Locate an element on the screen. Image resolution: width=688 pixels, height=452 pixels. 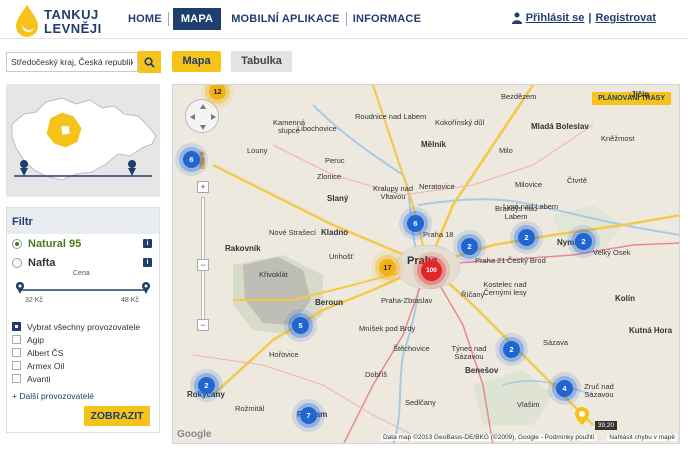
map-town: Neratovice is located at coordinates (437, 186).